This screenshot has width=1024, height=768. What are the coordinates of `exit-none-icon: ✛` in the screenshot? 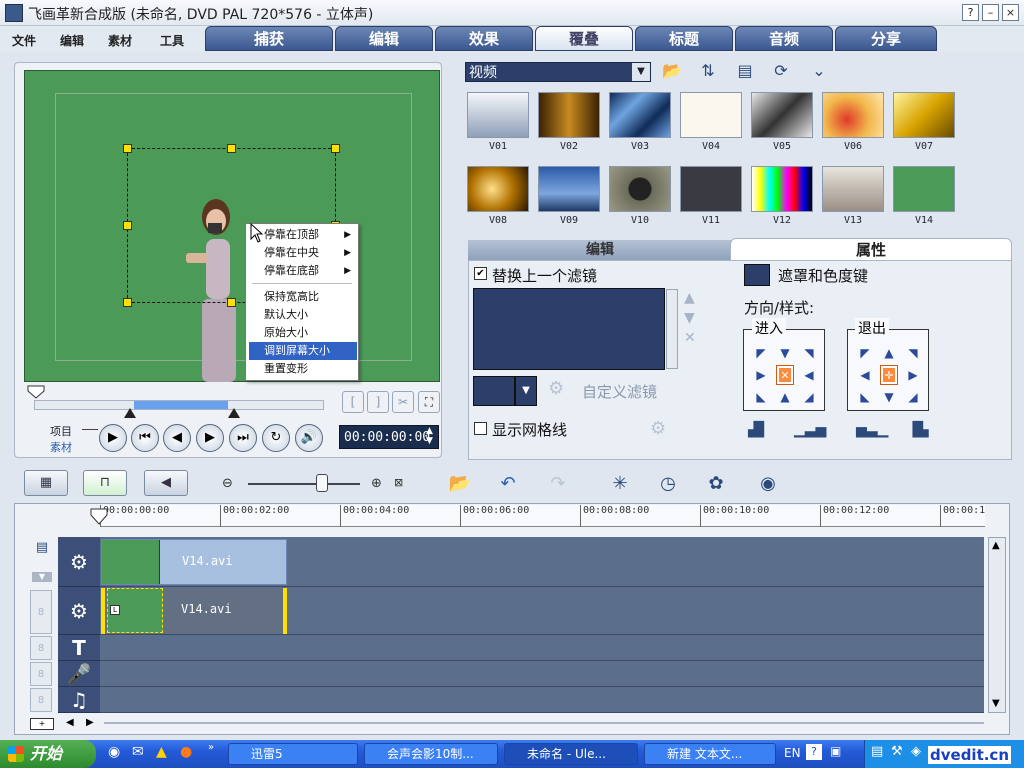 It's located at (889, 375).